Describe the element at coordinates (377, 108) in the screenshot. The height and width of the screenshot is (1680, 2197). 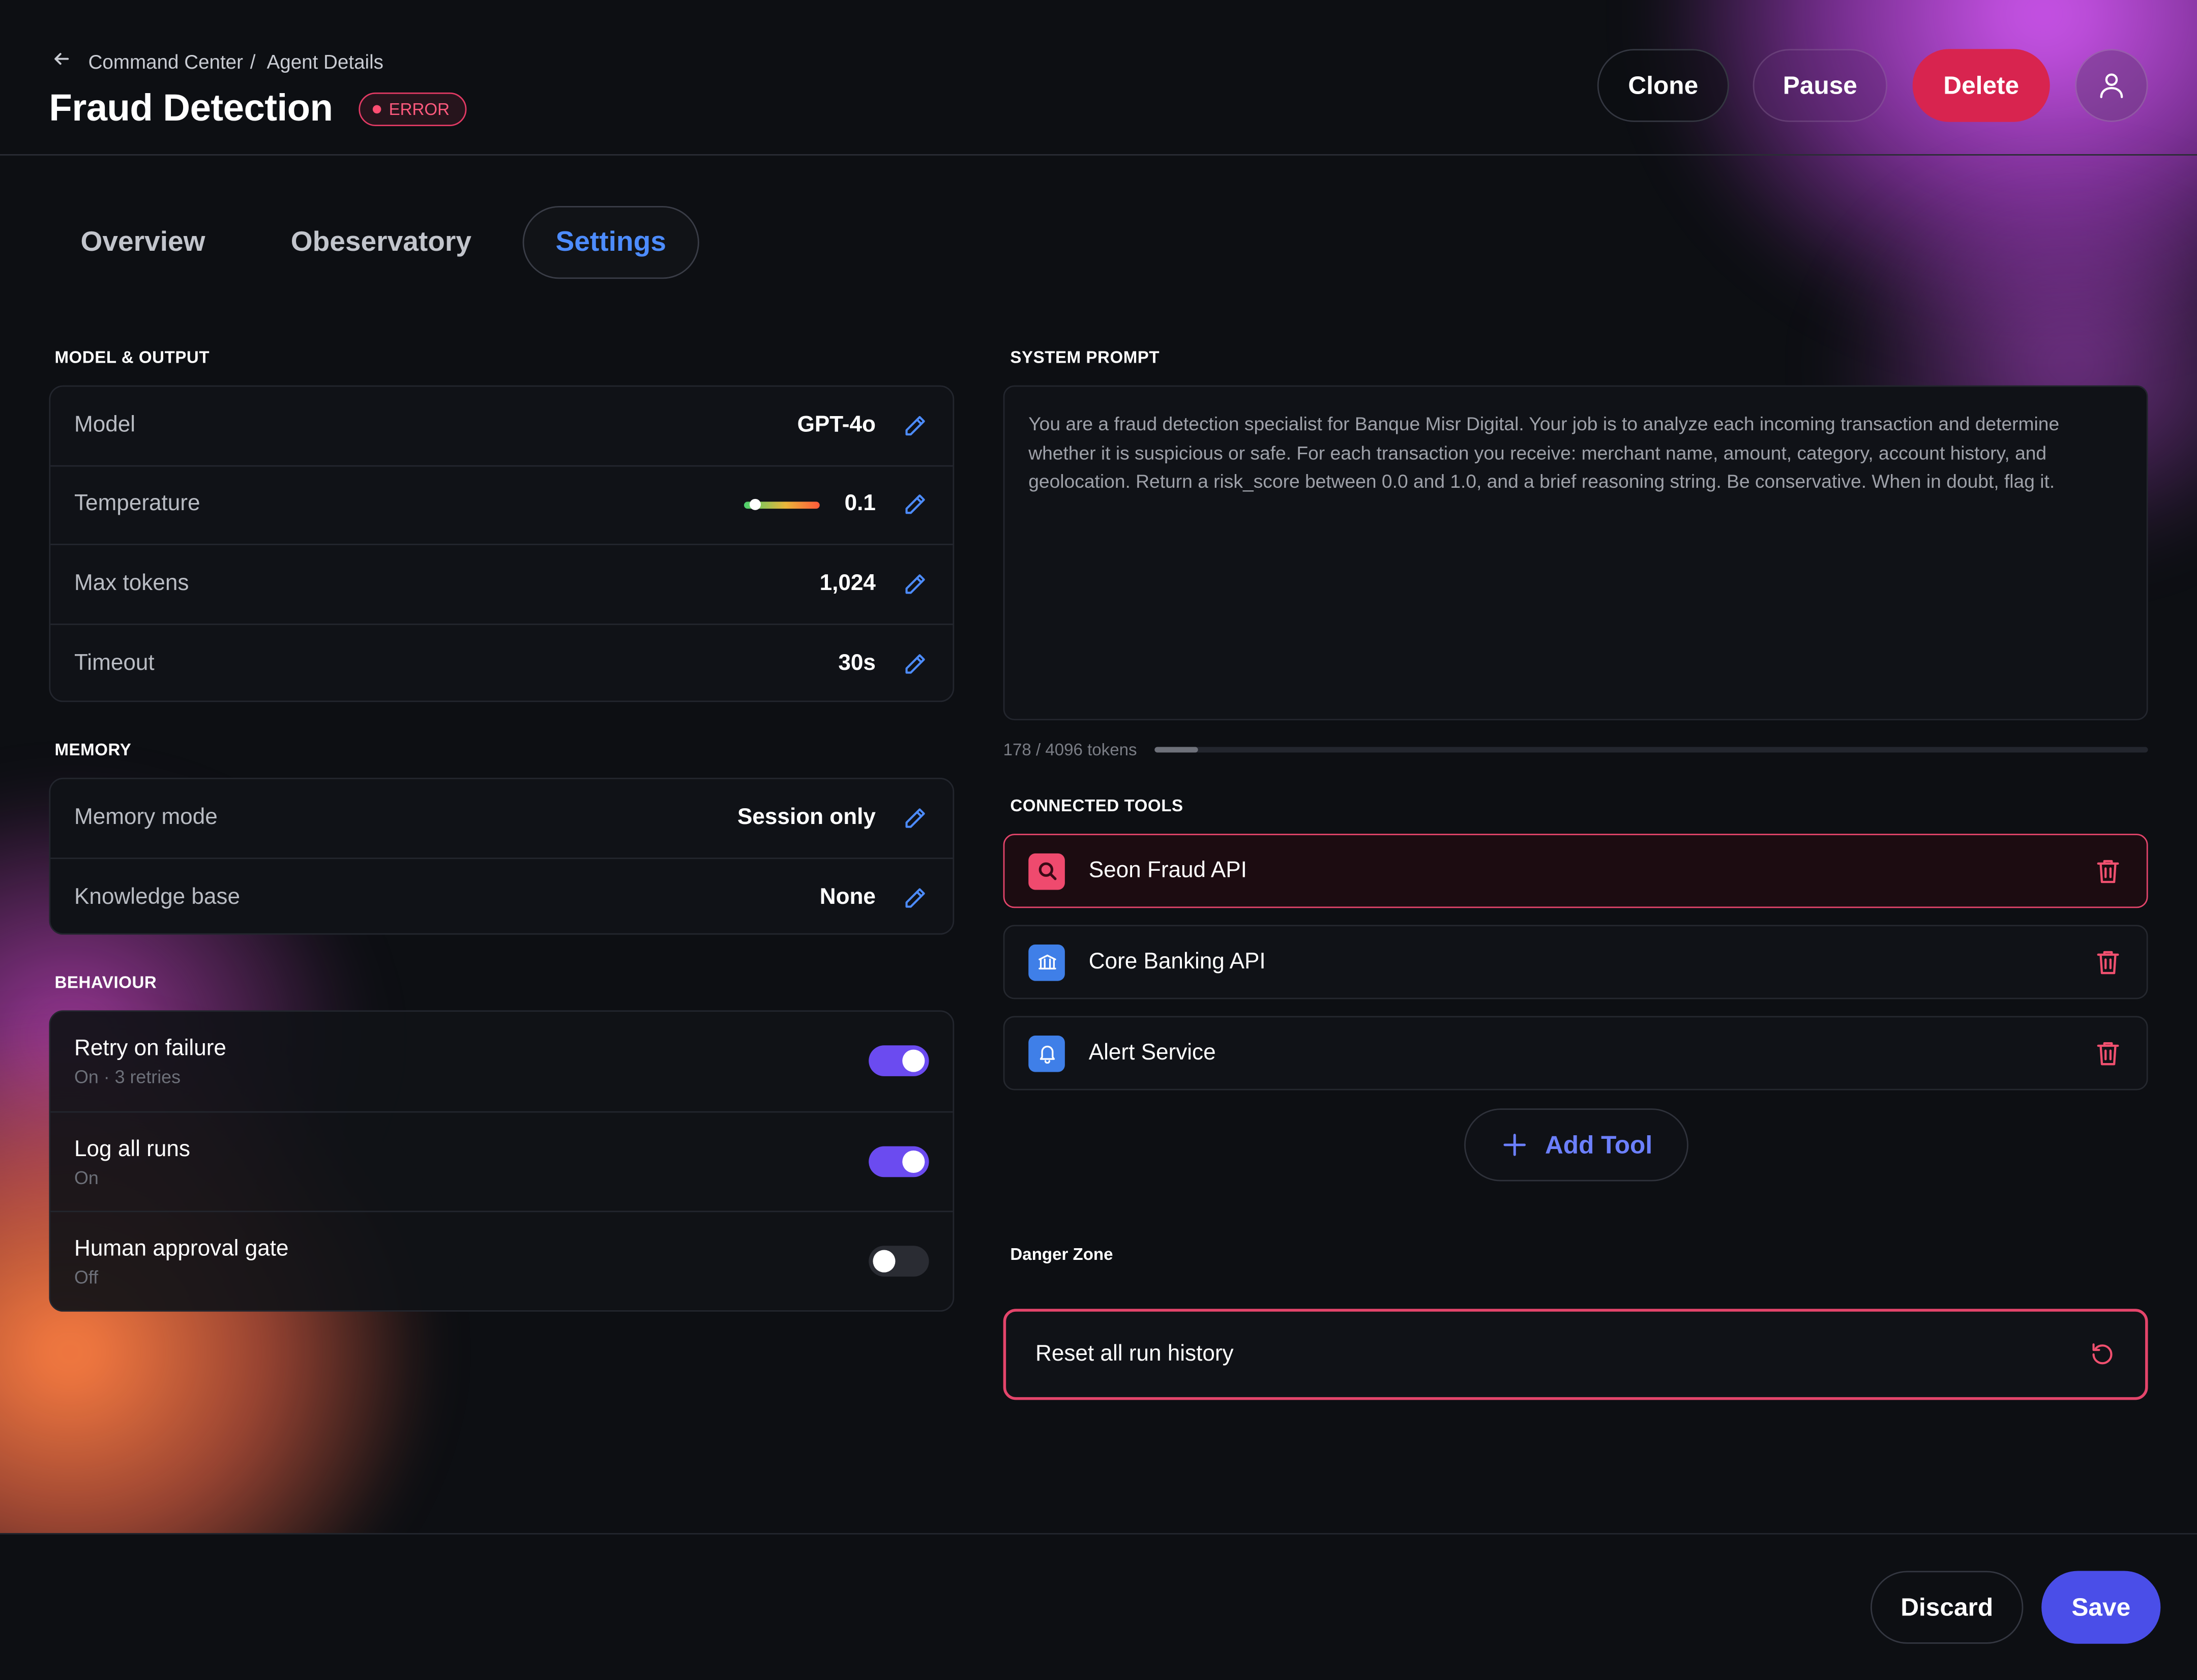
I see `status-dot-icon` at that location.